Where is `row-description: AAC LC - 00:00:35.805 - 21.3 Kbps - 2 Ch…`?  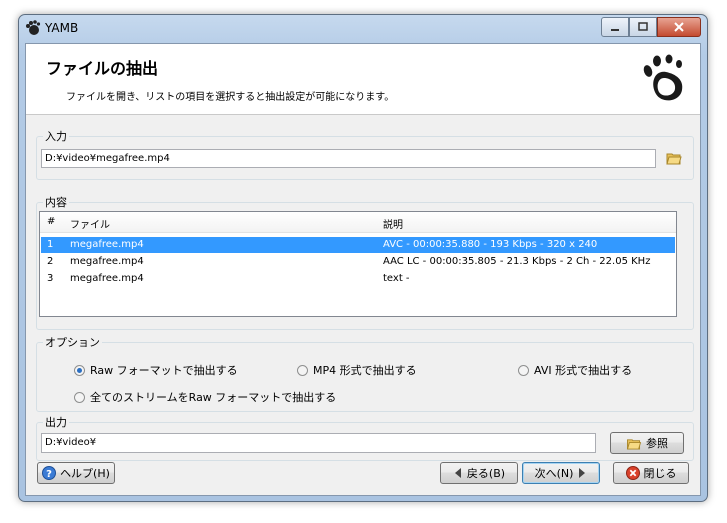
row-description: AAC LC - 00:00:35.805 - 21.3 Kbps - 2 Ch… is located at coordinates (517, 261).